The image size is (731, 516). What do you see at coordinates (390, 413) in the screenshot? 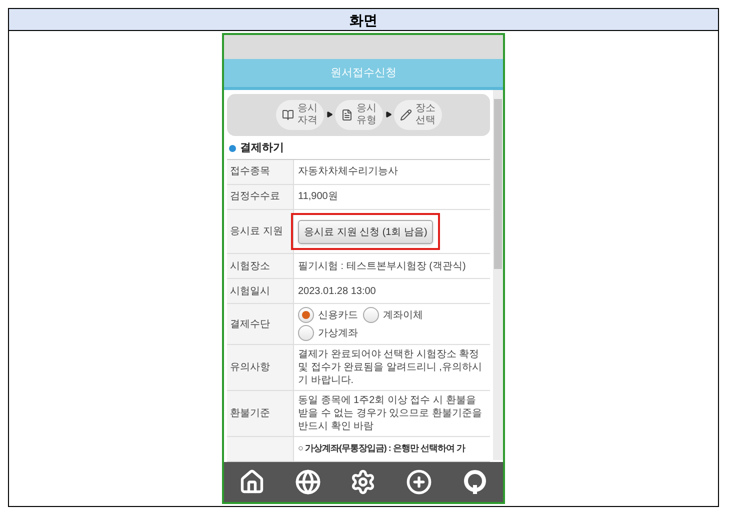
I see `field-value: 동일 종목에 1주2회 이상 접수 시 환불을 받을 수 없는 경우가 있으므로 환불기준을 반드시 확인 바람` at bounding box center [390, 413].